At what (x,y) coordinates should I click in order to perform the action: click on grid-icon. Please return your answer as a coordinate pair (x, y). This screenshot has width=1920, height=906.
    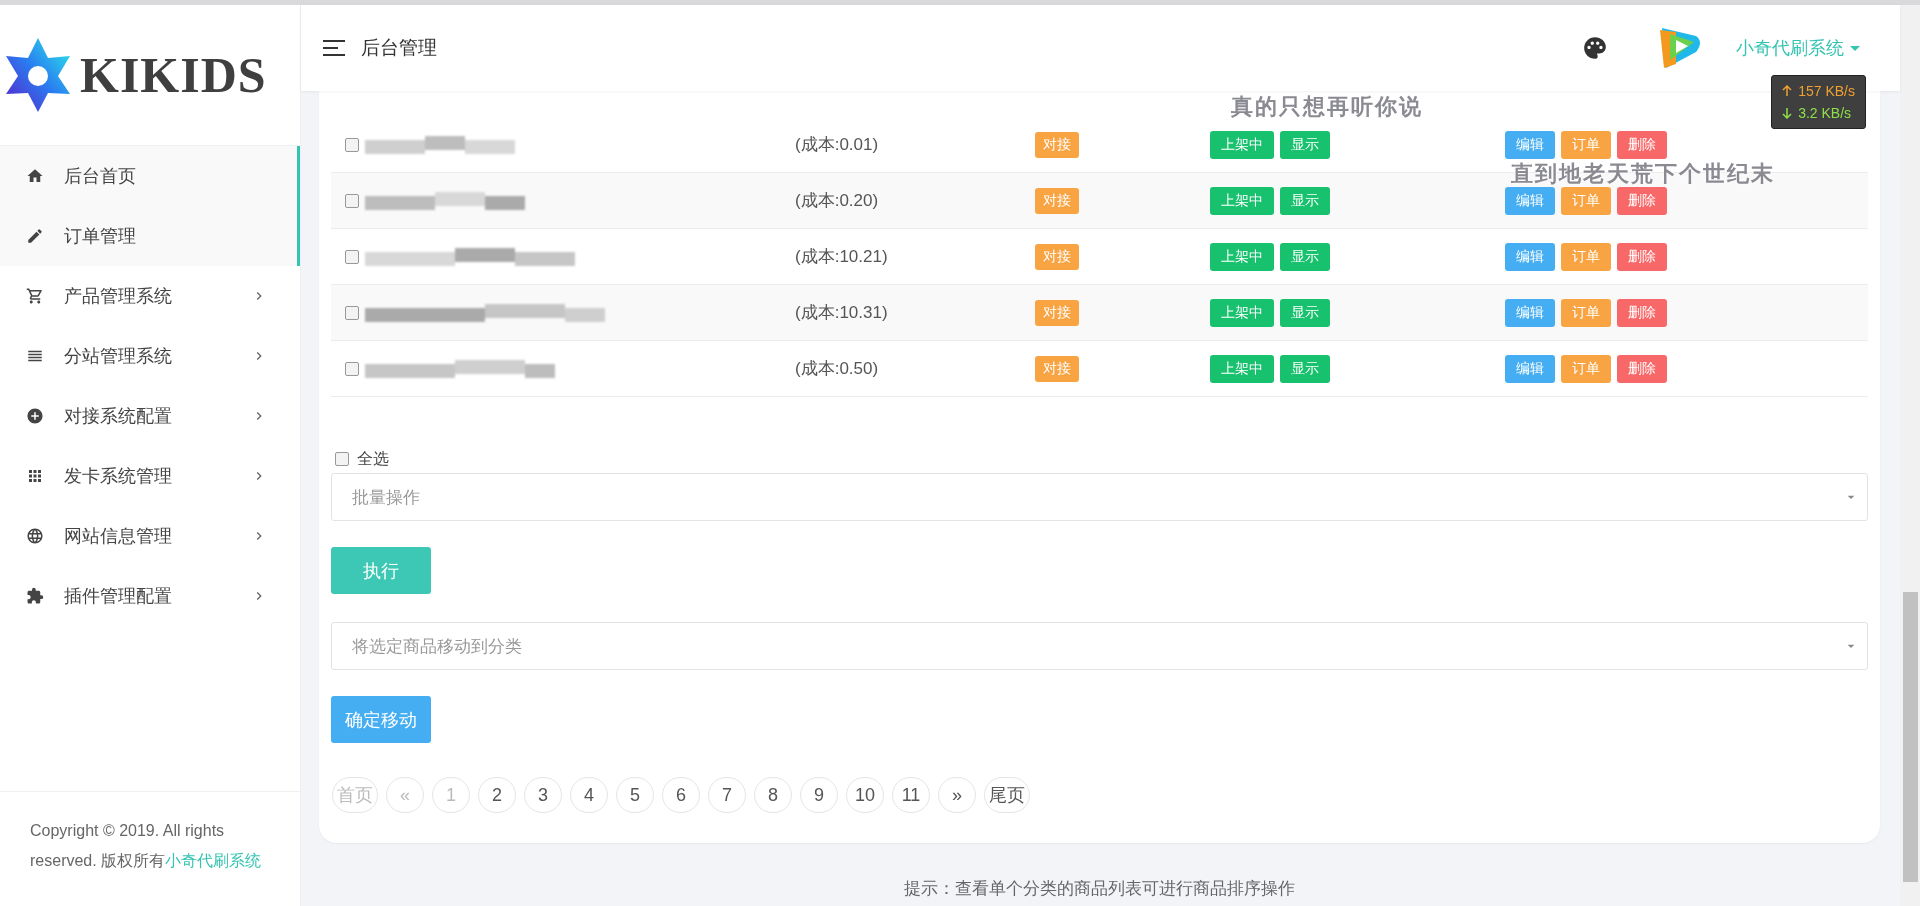
    Looking at the image, I should click on (35, 476).